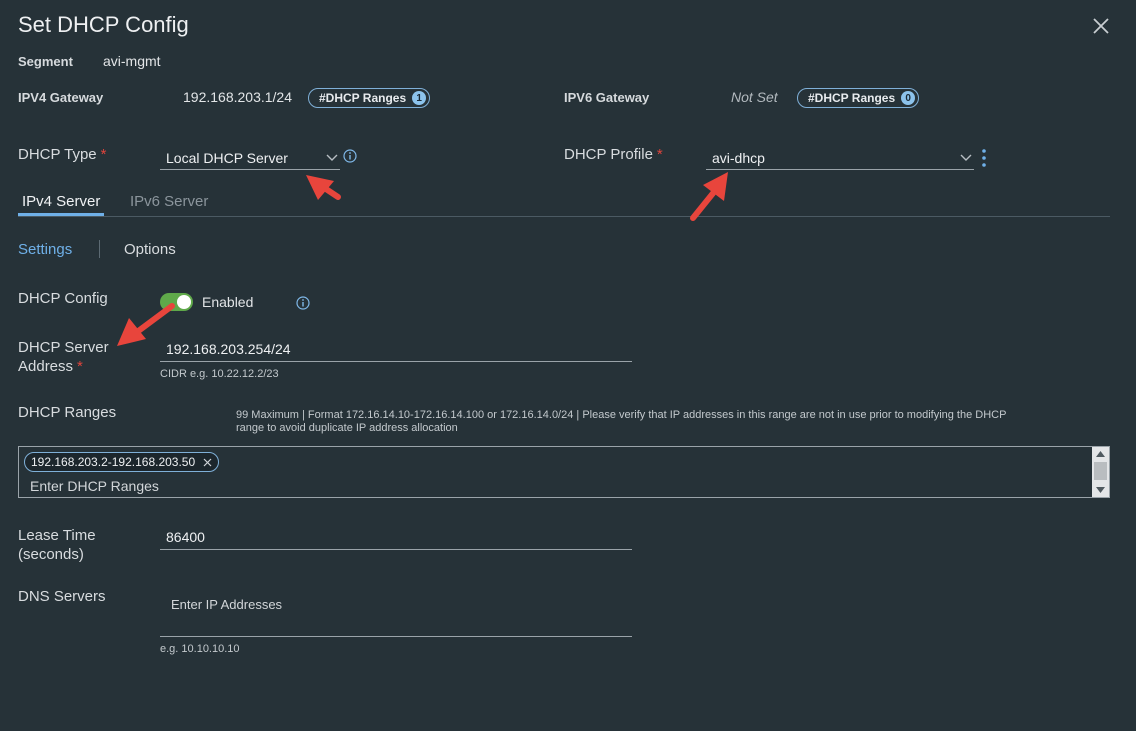 The height and width of the screenshot is (731, 1136). I want to click on tab-ipv6-server: IPv6 Server, so click(169, 201).